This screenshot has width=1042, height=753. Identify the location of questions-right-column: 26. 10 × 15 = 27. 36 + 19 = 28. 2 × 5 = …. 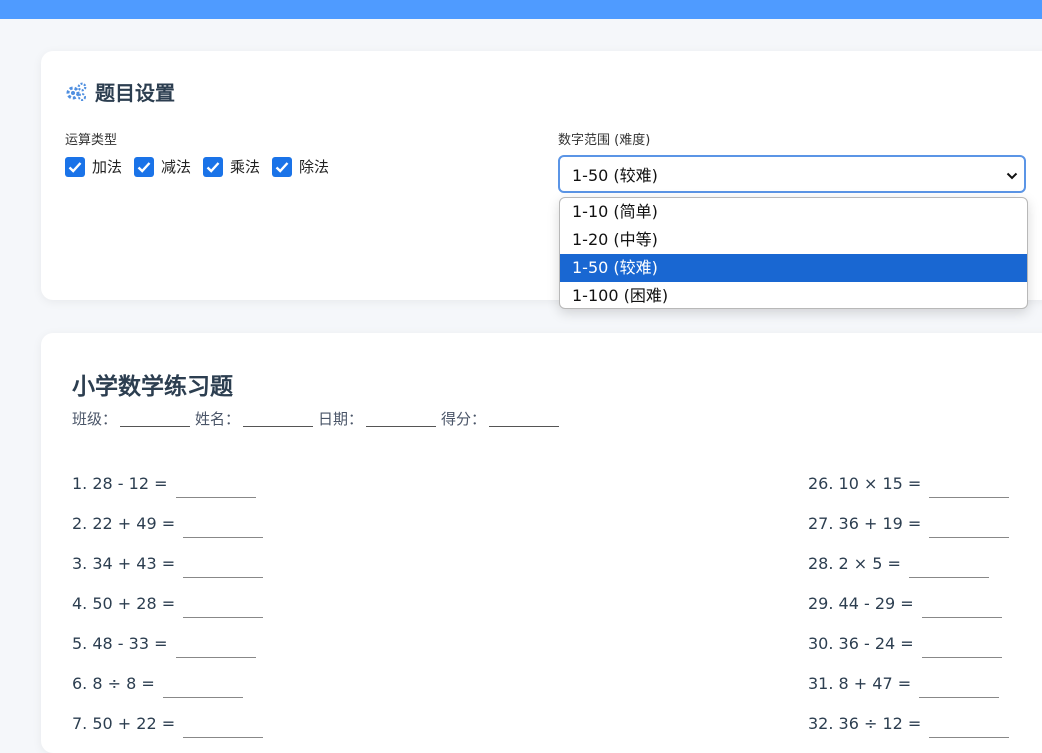
(909, 603).